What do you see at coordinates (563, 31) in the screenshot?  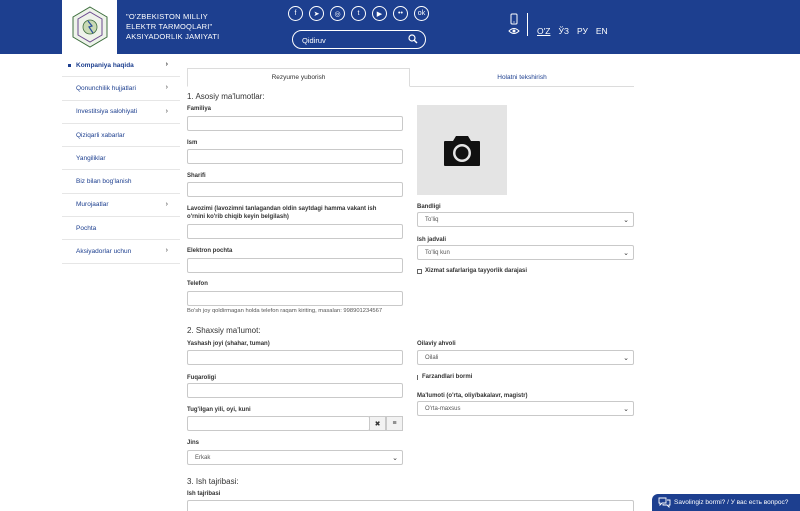 I see `lang-uz-cyrillic: ЎЗ` at bounding box center [563, 31].